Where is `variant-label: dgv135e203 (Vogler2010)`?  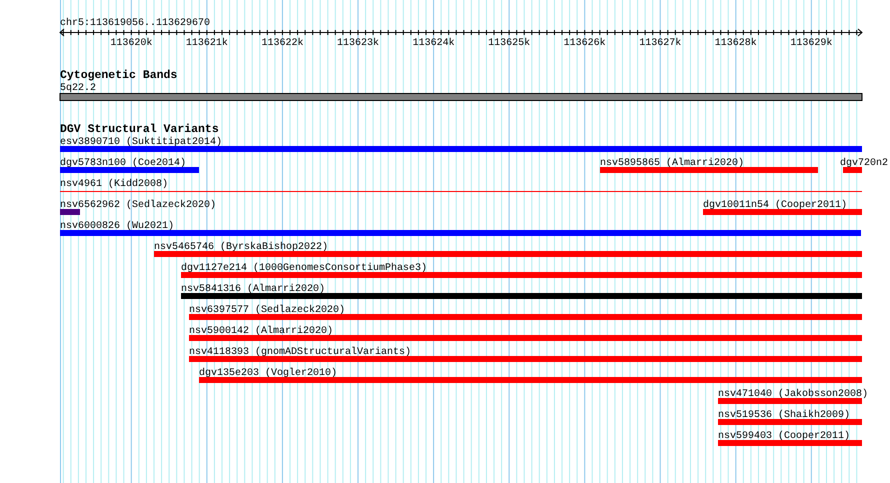 variant-label: dgv135e203 (Vogler2010) is located at coordinates (268, 373).